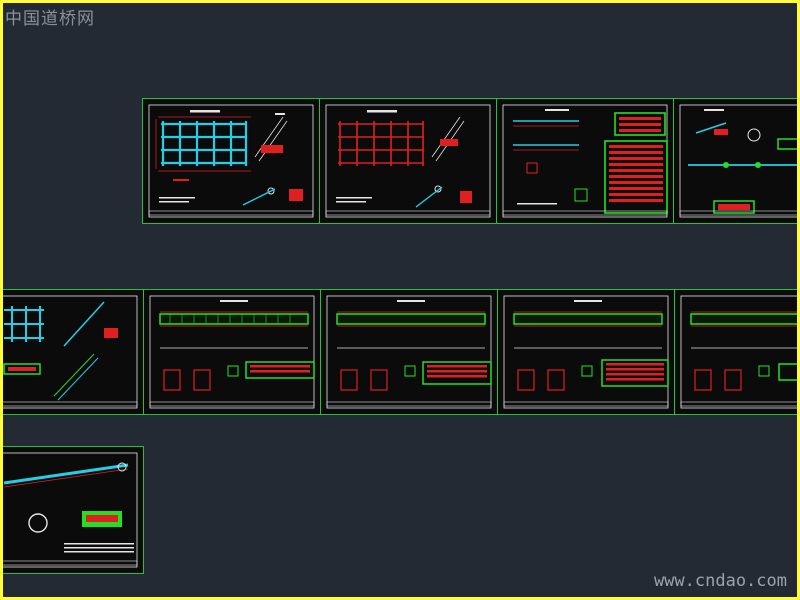 The width and height of the screenshot is (800, 600). I want to click on grid-plan-partial-drawing, so click(70, 352).